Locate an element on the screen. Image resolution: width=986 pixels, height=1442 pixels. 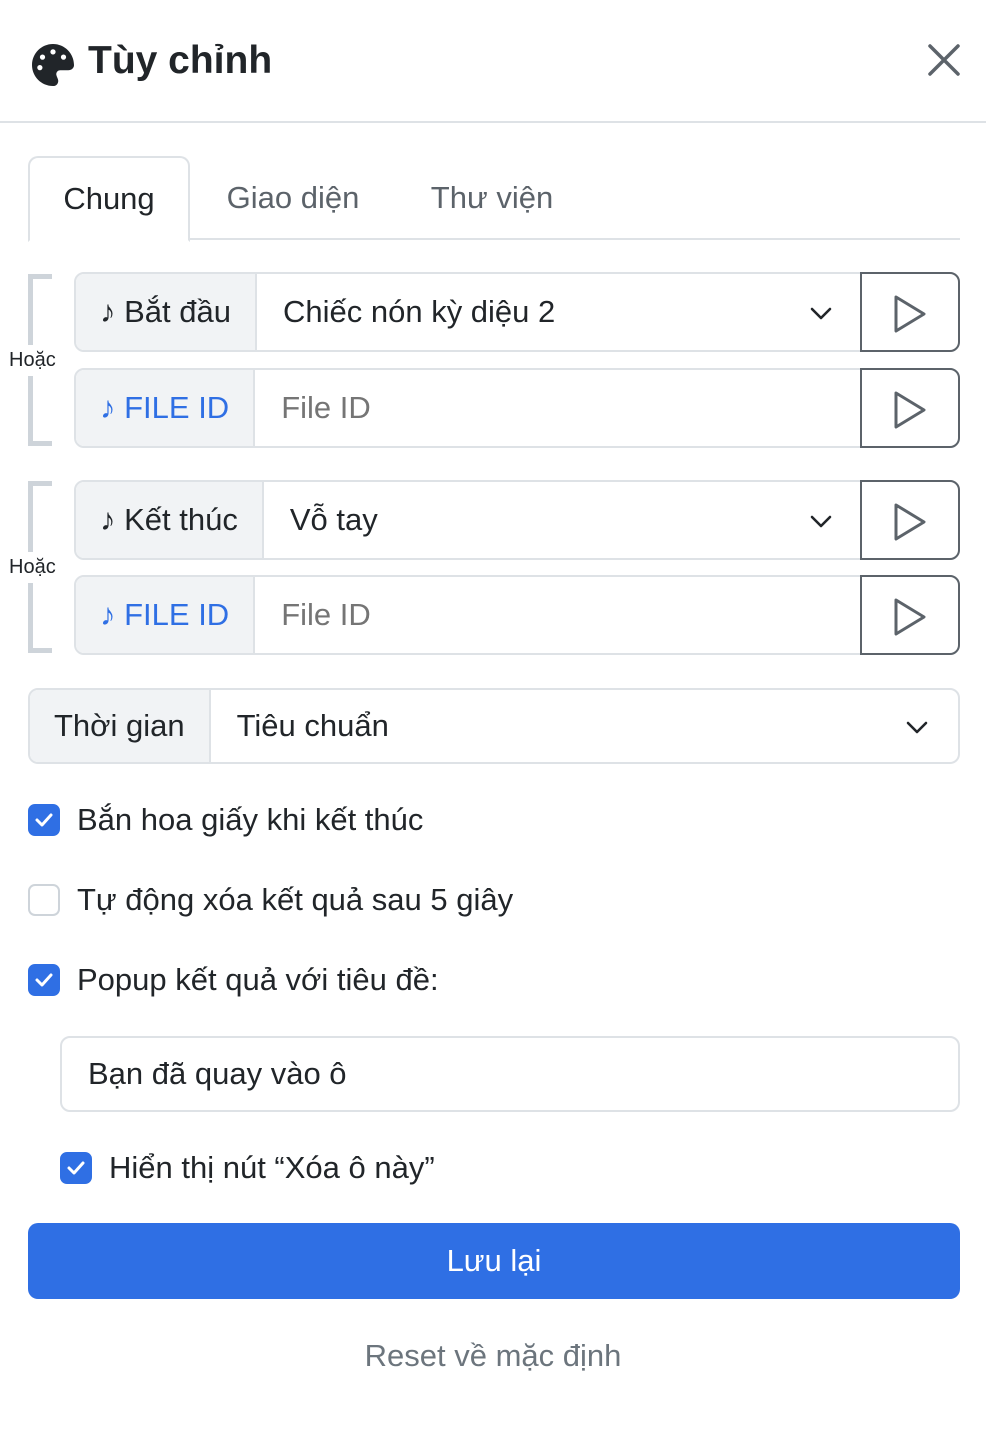
time-group: Thời gian Tiêu chuẩn is located at coordinates (494, 726).